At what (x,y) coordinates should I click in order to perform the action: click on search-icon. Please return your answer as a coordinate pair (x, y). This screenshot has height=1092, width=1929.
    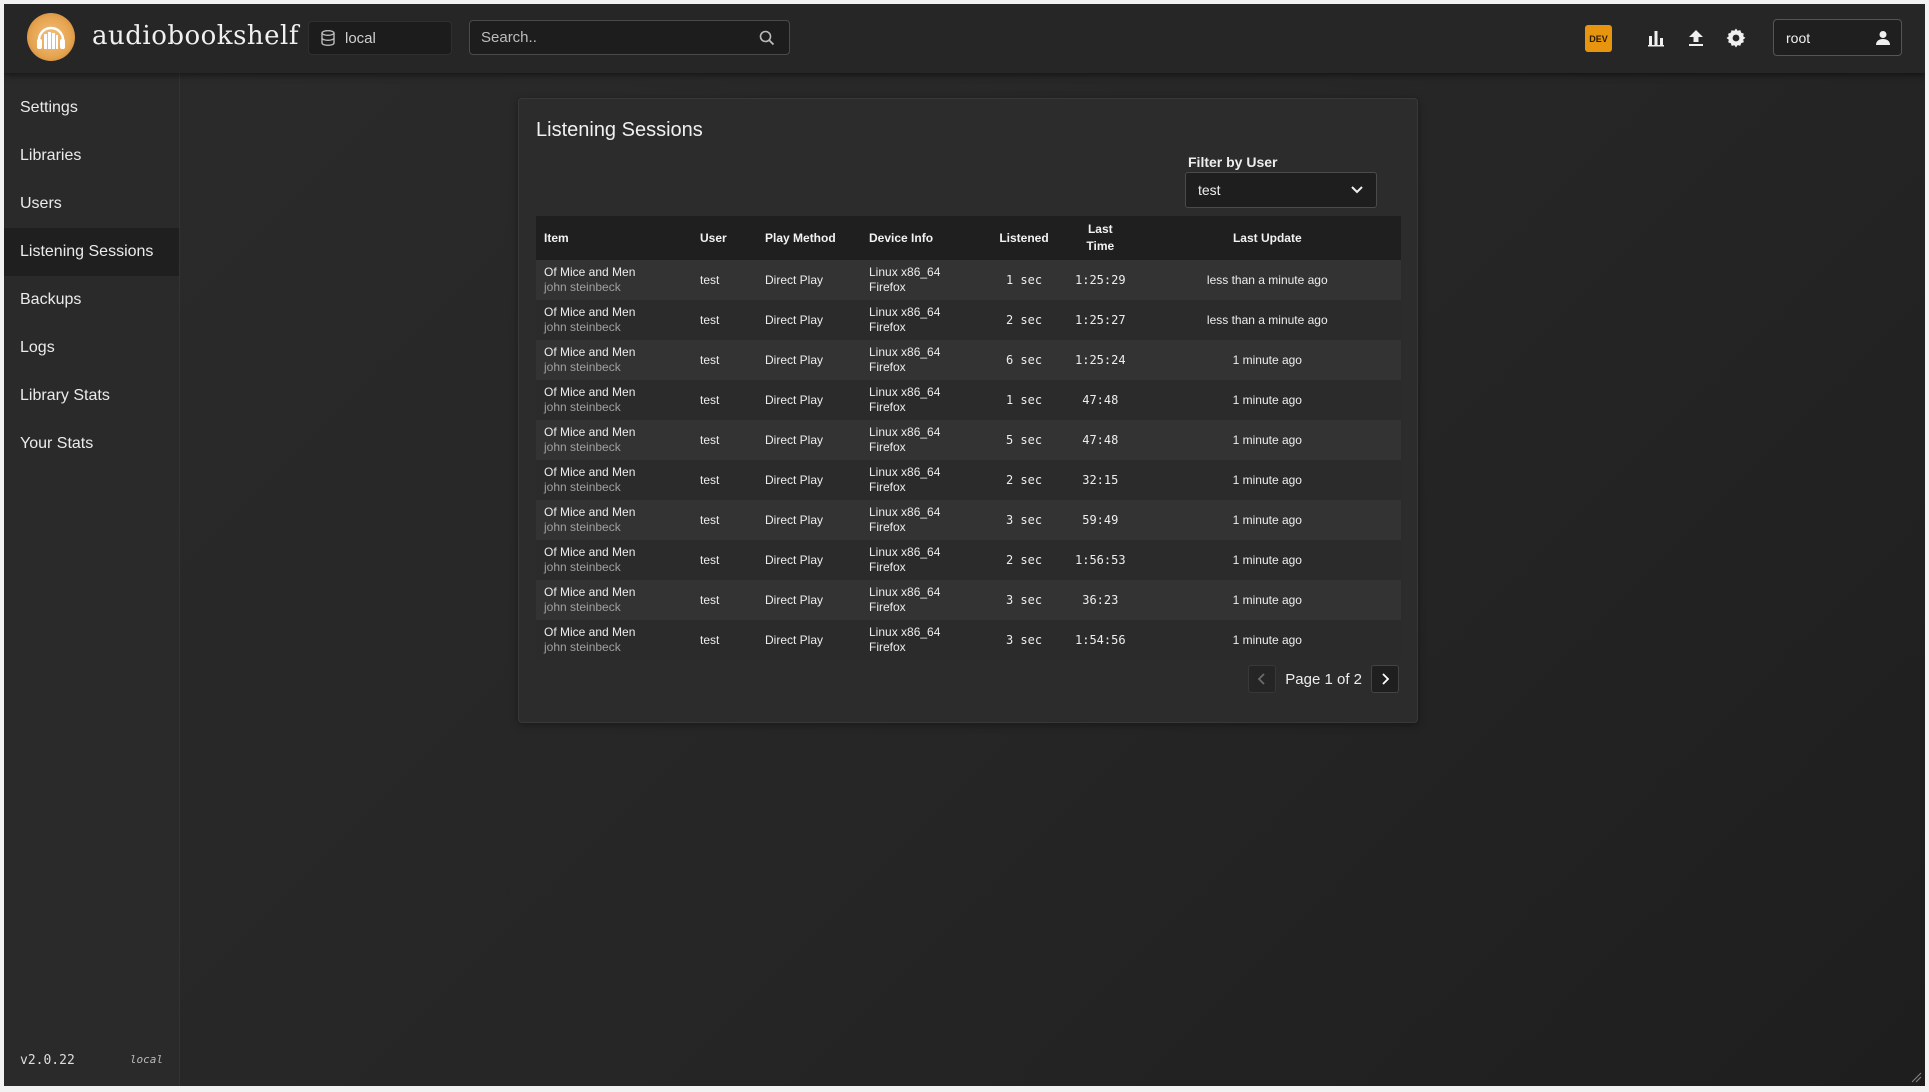
    Looking at the image, I should click on (769, 38).